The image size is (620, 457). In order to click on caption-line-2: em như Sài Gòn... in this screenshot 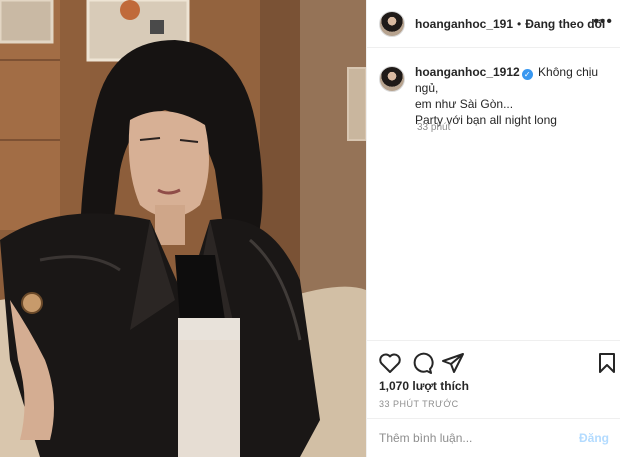, I will do `click(464, 104)`.